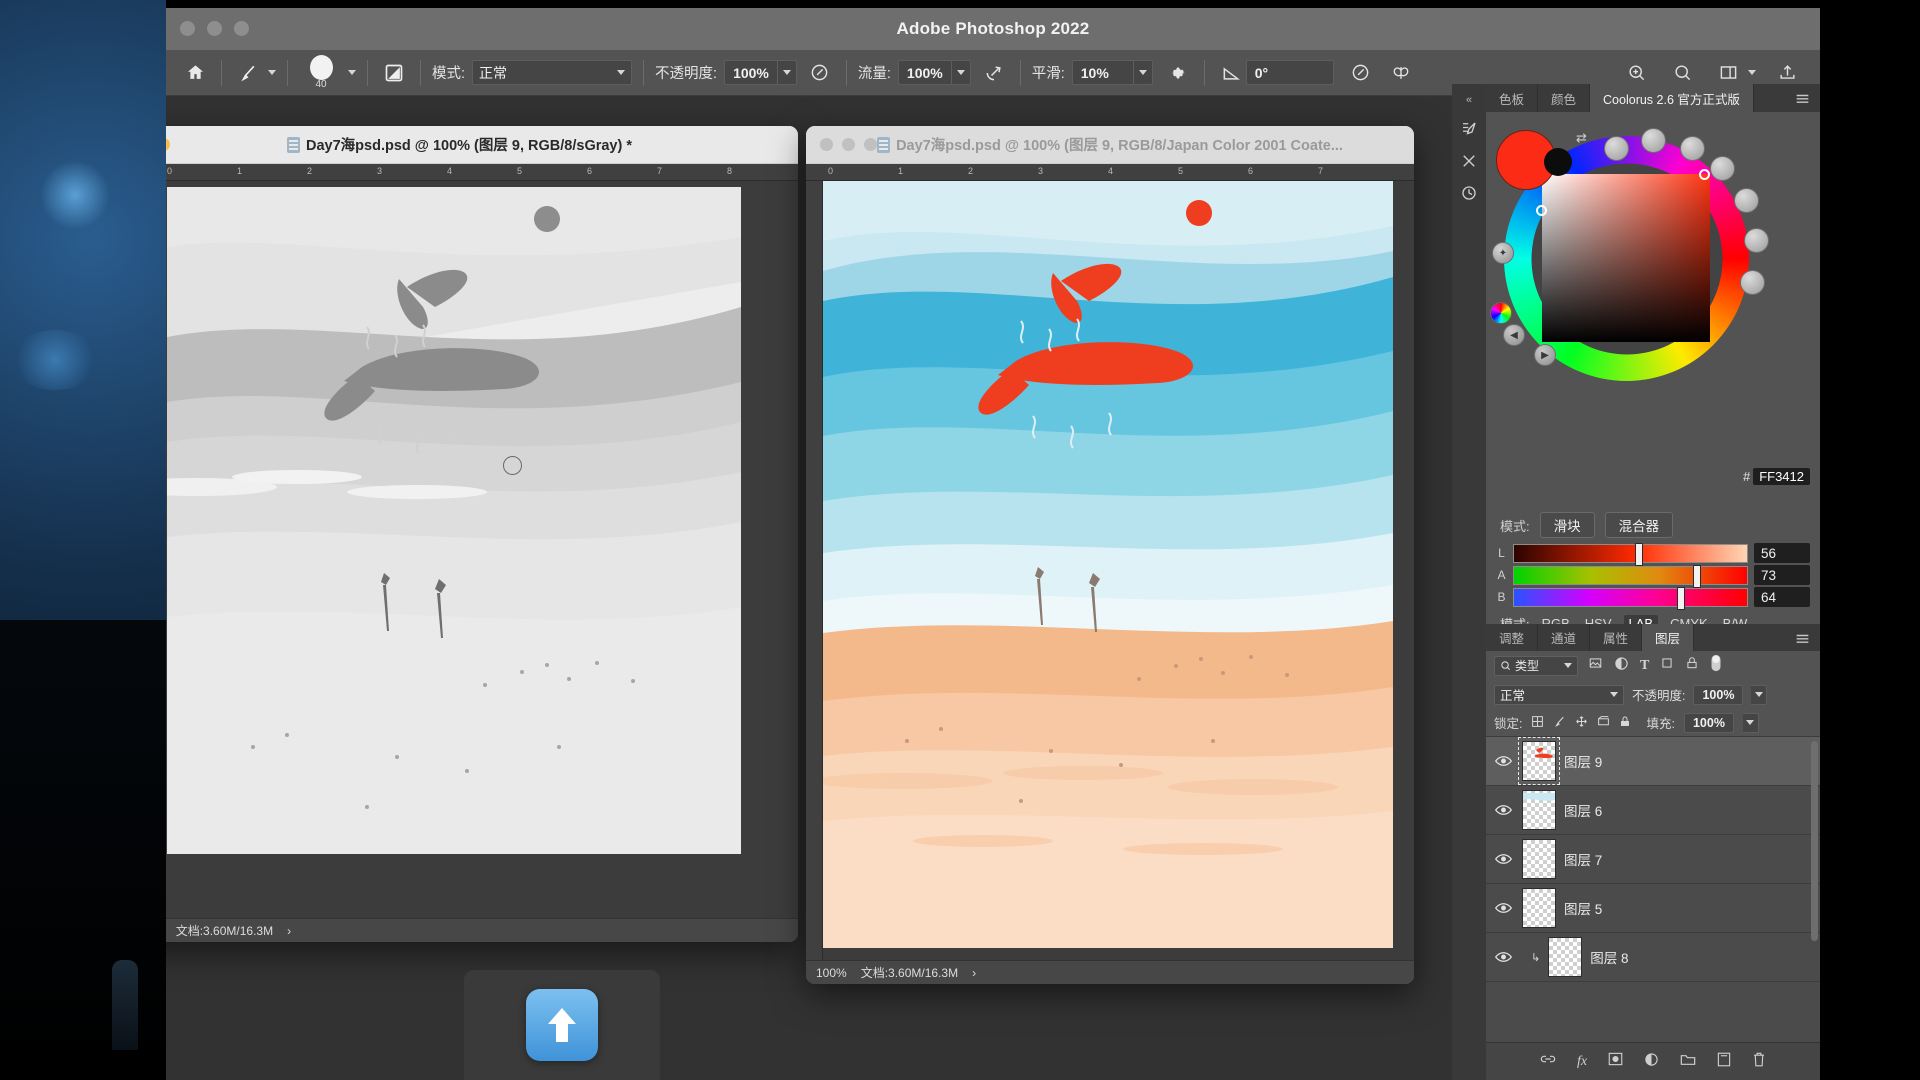  I want to click on slider-thumb-B, so click(1681, 598).